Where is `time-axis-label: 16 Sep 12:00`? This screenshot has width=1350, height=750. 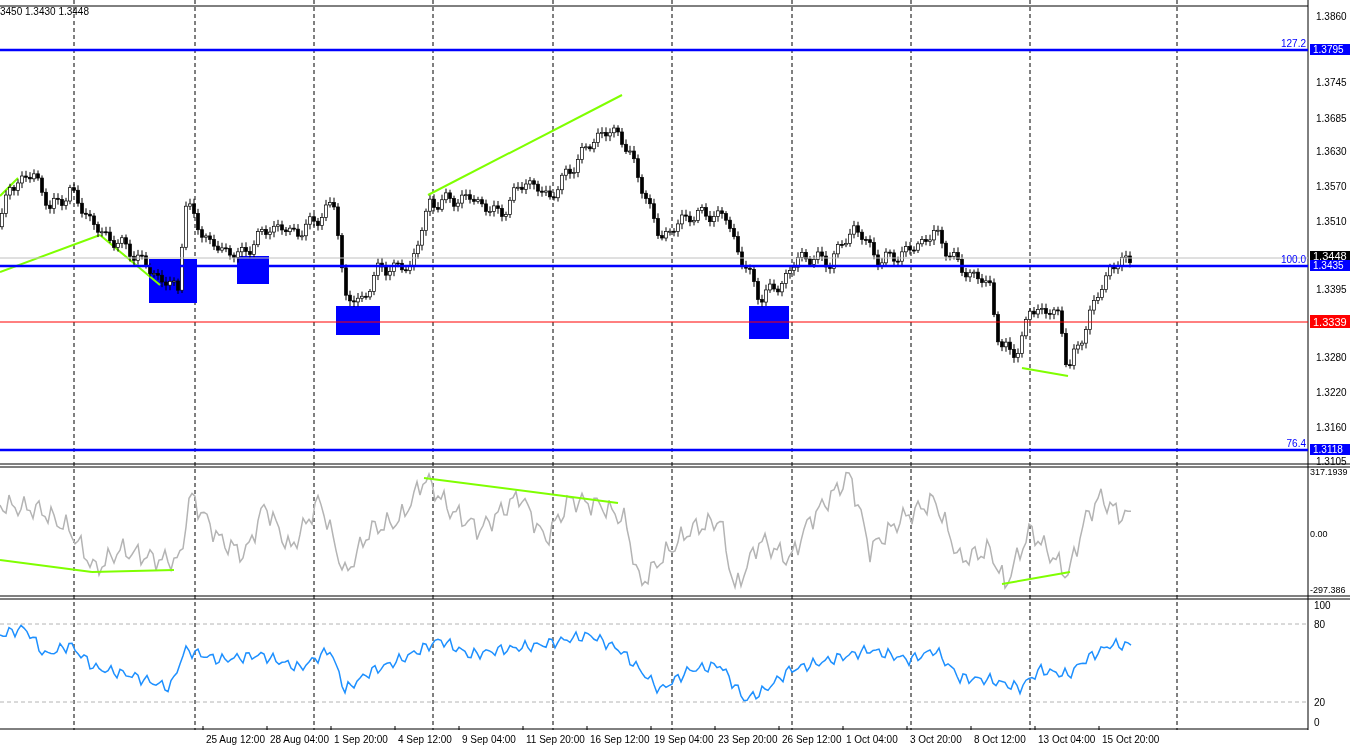 time-axis-label: 16 Sep 12:00 is located at coordinates (620, 740).